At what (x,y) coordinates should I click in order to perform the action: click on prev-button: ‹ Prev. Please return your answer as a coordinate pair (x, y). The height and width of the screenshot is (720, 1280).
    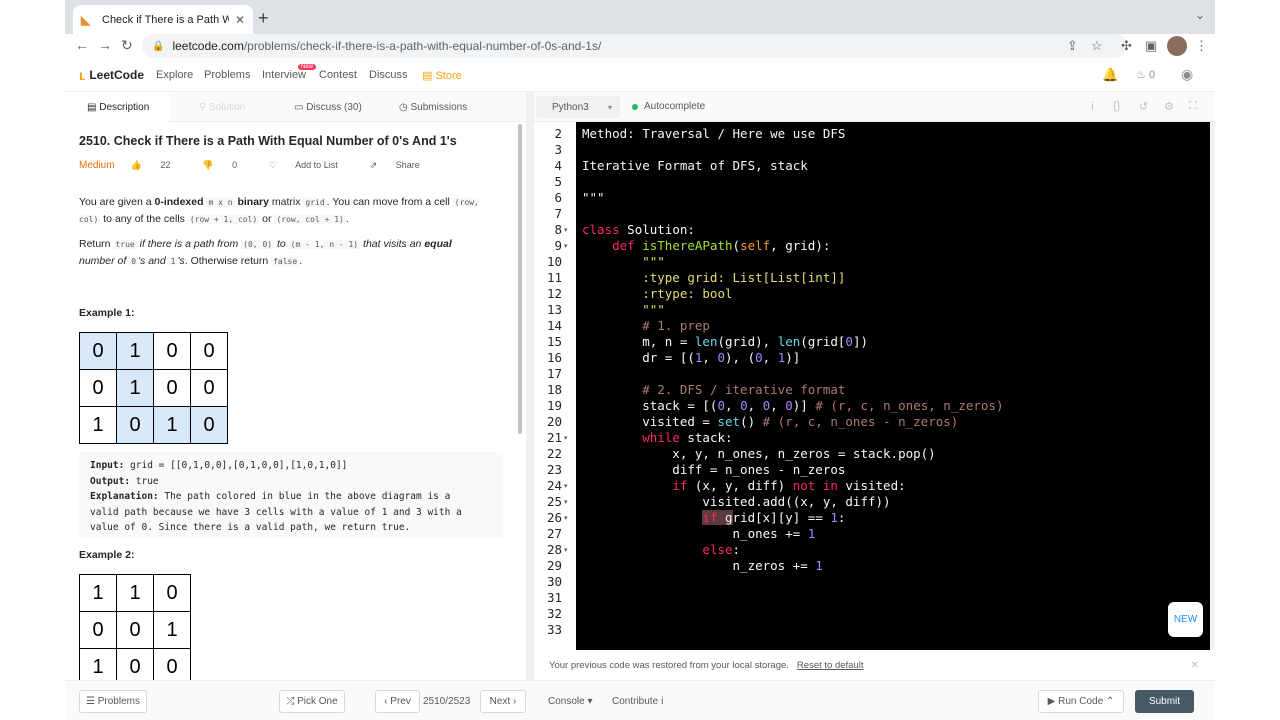
    Looking at the image, I should click on (397, 701).